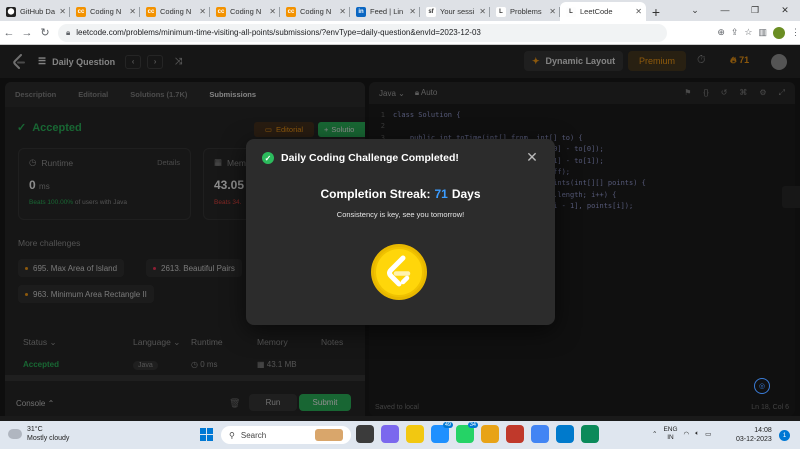 The width and height of the screenshot is (800, 449). What do you see at coordinates (441, 194) in the screenshot?
I see `streak-value: 71` at bounding box center [441, 194].